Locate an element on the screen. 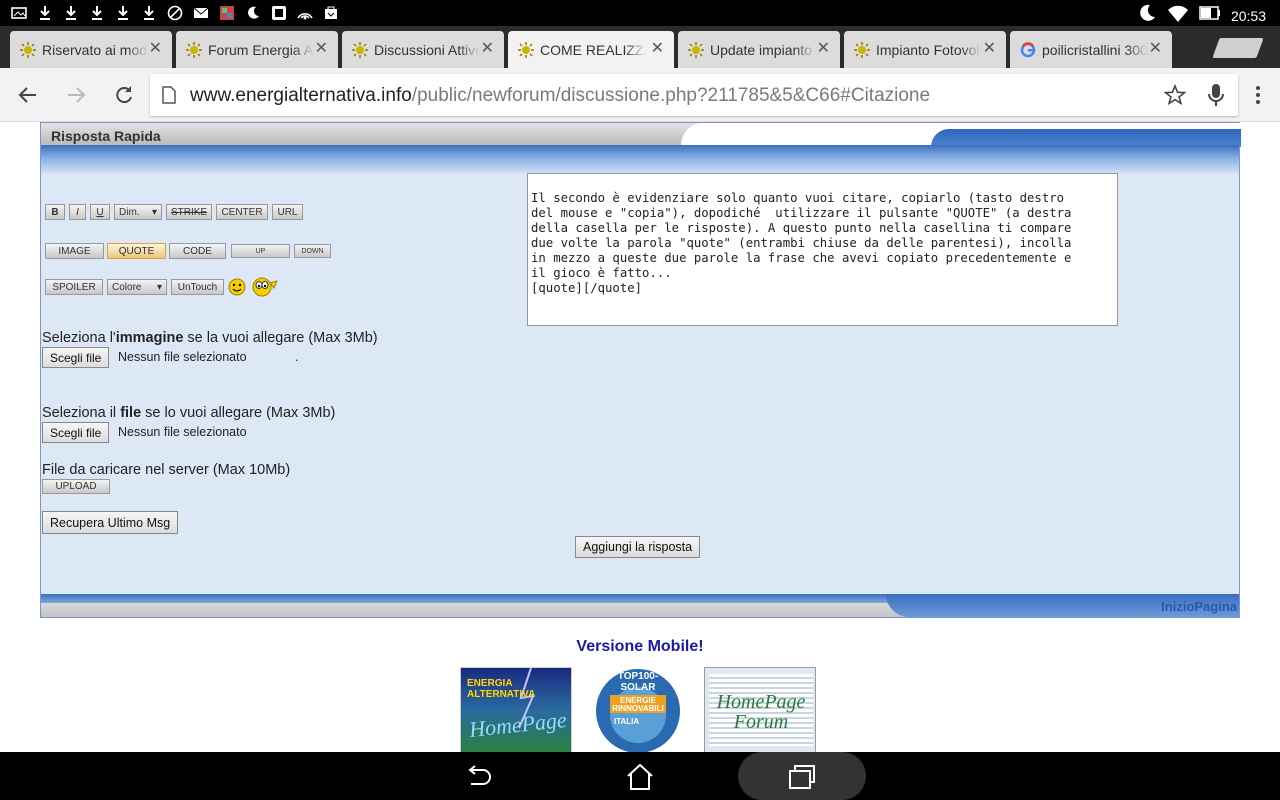  back-arrow-icon is located at coordinates (27, 95).